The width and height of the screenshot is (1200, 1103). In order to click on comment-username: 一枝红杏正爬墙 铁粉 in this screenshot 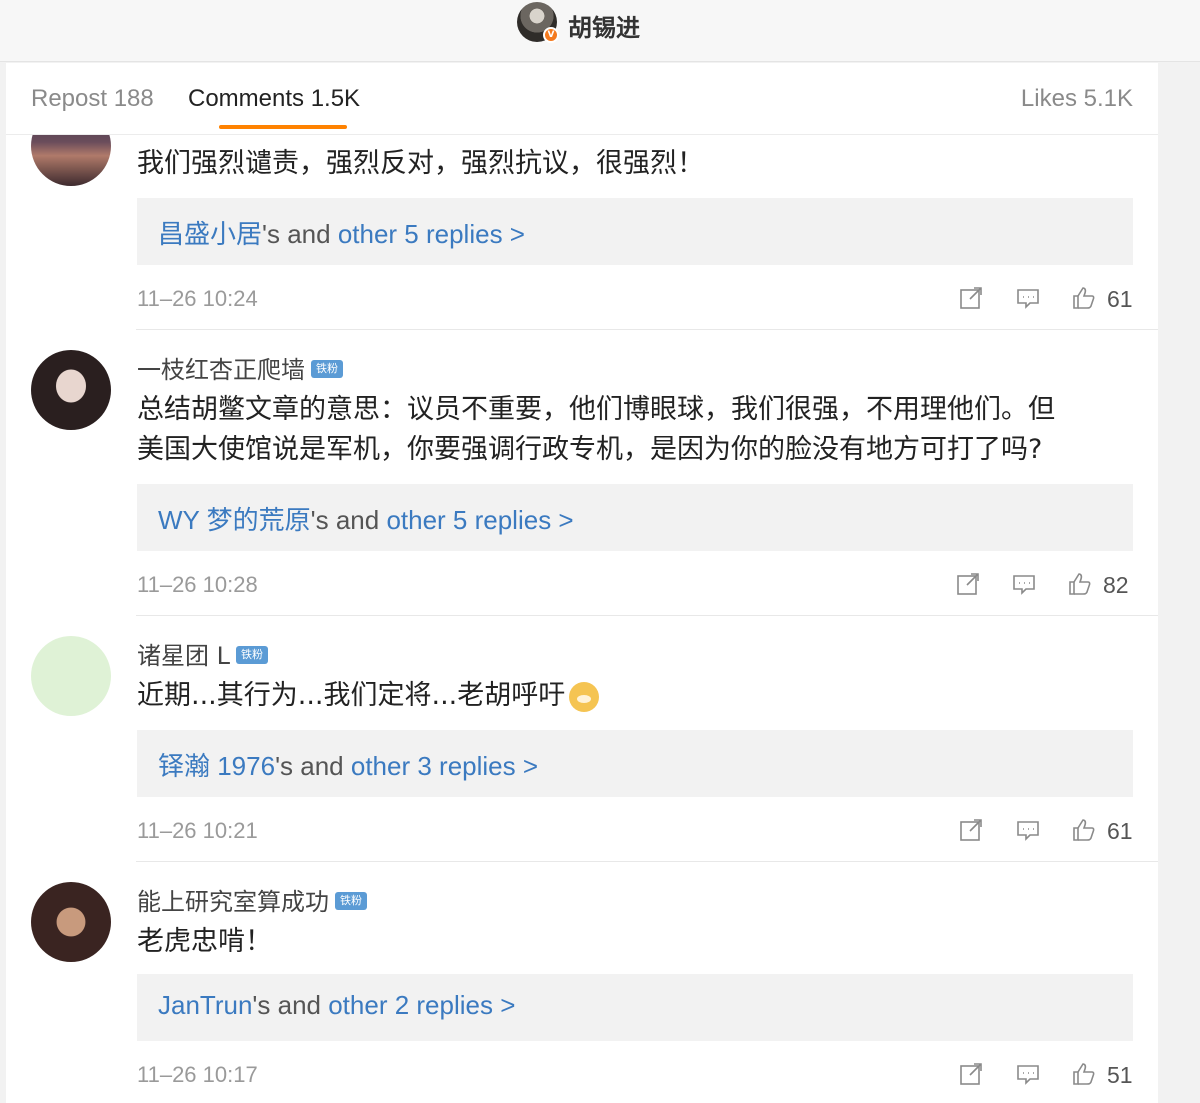, I will do `click(240, 367)`.